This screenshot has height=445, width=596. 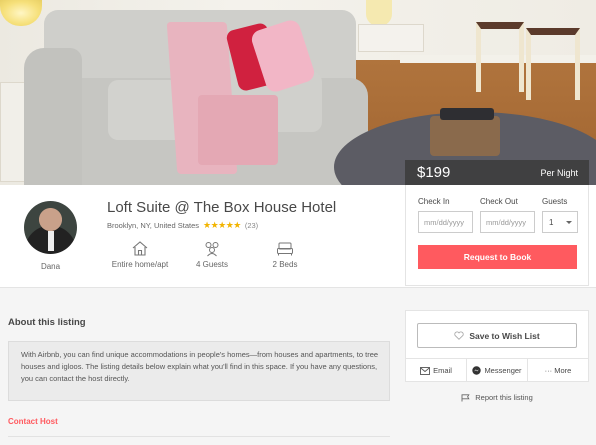 I want to click on home-icon, so click(x=140, y=248).